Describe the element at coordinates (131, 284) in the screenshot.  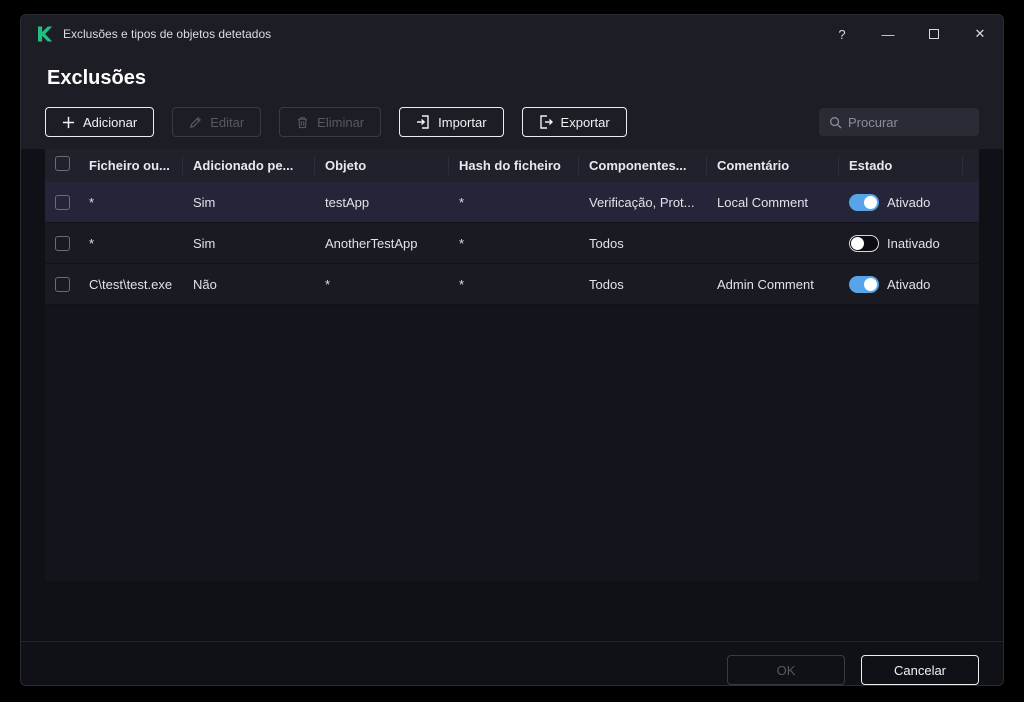
I see `cell-file: C\test\test.exe` at that location.